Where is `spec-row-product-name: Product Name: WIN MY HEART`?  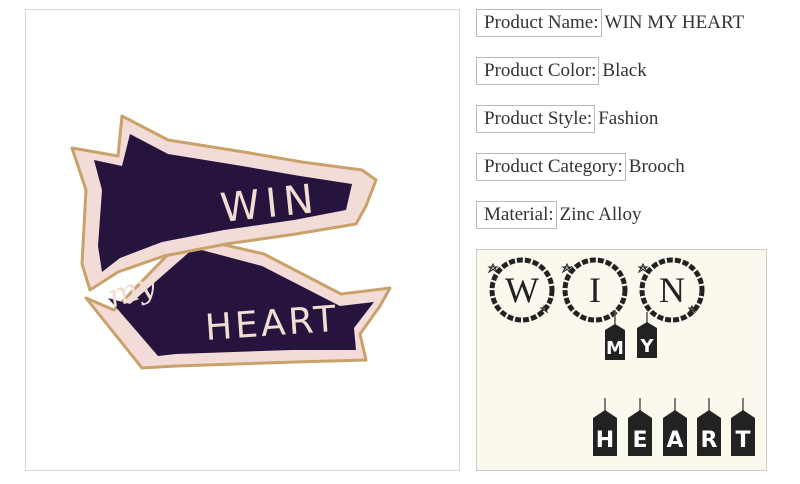 spec-row-product-name: Product Name: WIN MY HEART is located at coordinates (610, 23).